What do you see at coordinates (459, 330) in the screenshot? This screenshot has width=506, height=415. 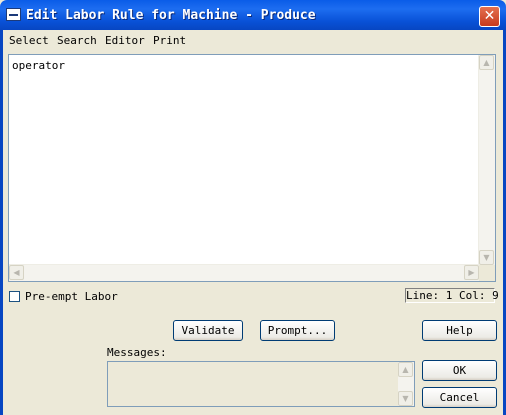 I see `help-button: Help` at bounding box center [459, 330].